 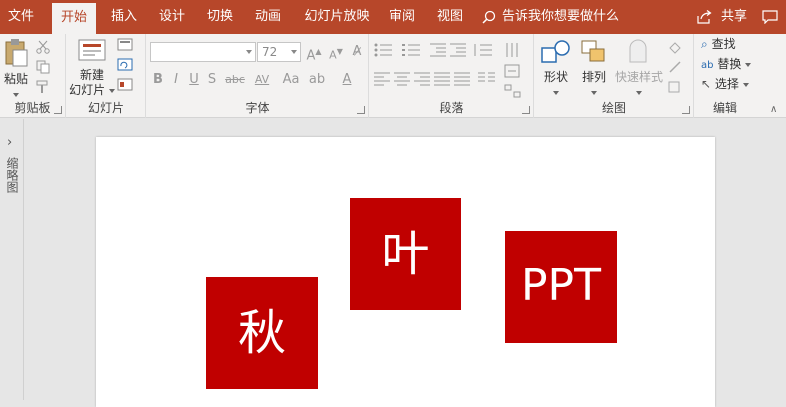 What do you see at coordinates (513, 91) in the screenshot?
I see `smartart-icon` at bounding box center [513, 91].